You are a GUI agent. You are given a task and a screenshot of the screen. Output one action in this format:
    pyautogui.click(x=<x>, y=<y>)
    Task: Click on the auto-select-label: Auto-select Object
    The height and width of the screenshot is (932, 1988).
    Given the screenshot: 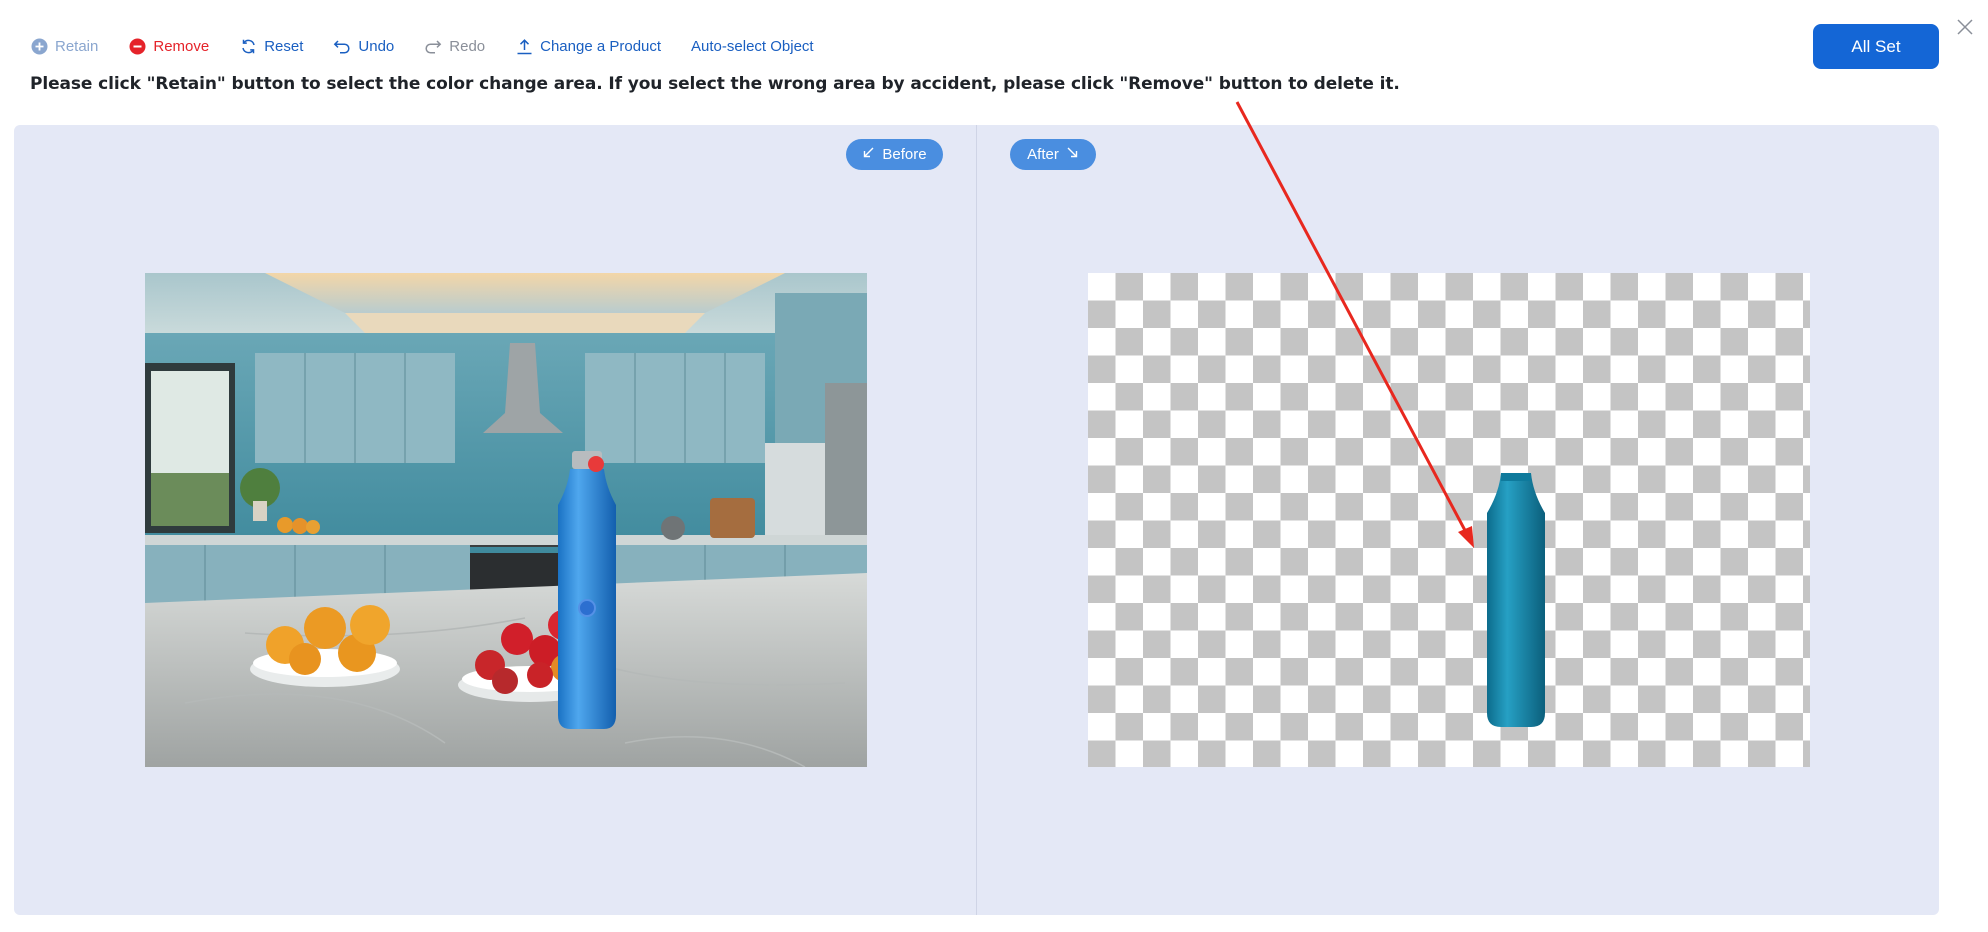 What is the action you would take?
    pyautogui.click(x=752, y=46)
    